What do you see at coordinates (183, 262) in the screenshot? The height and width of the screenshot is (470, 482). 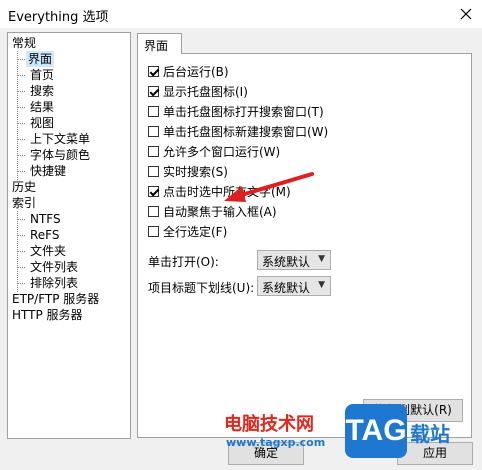 I see `single-click-open-label: 单击打开(O):` at bounding box center [183, 262].